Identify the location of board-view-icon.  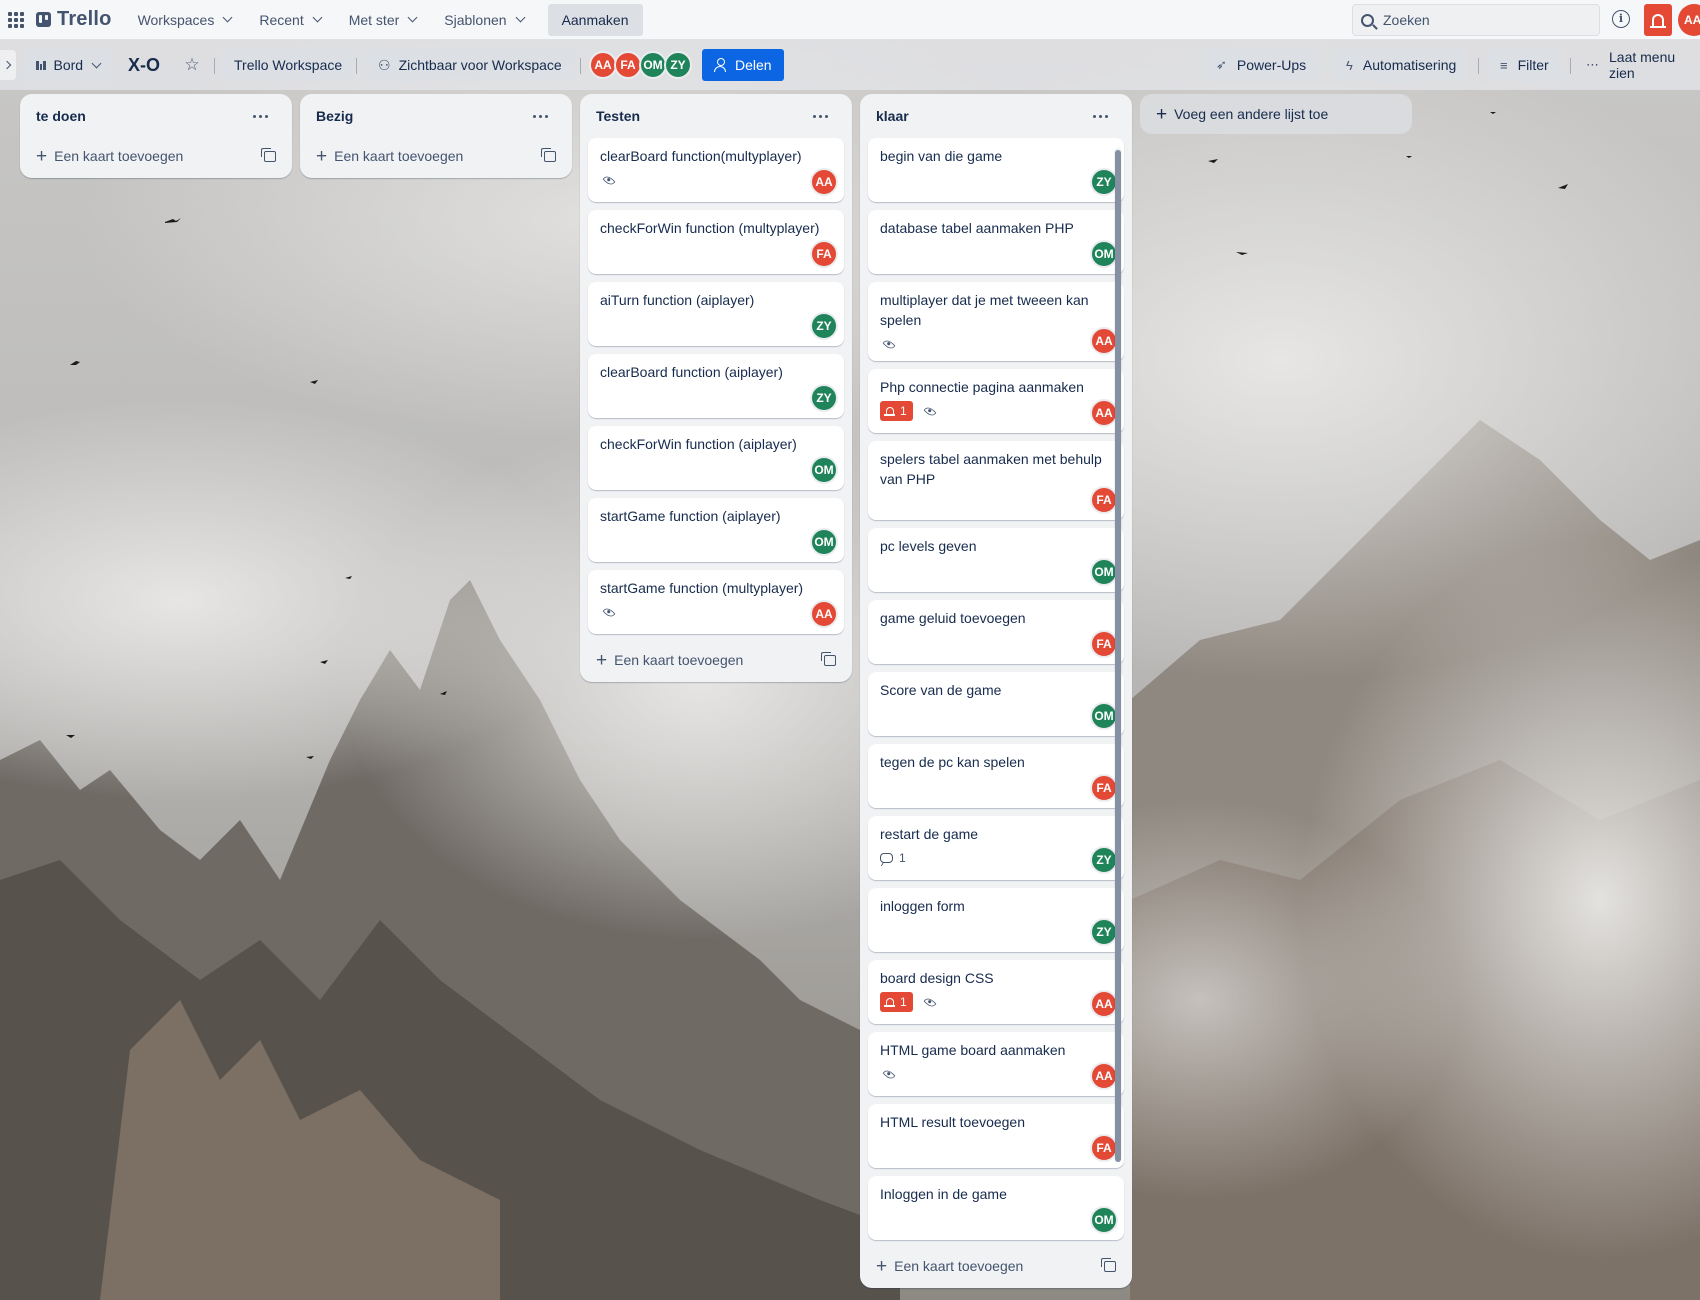
(41, 65).